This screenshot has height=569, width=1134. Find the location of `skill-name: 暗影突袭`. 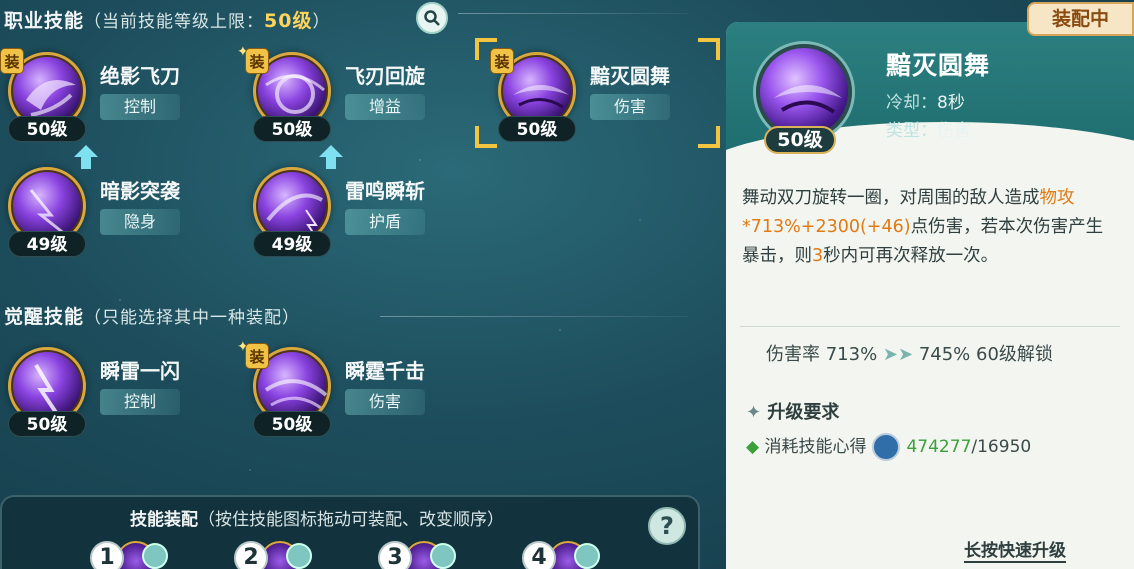

skill-name: 暗影突袭 is located at coordinates (140, 191).